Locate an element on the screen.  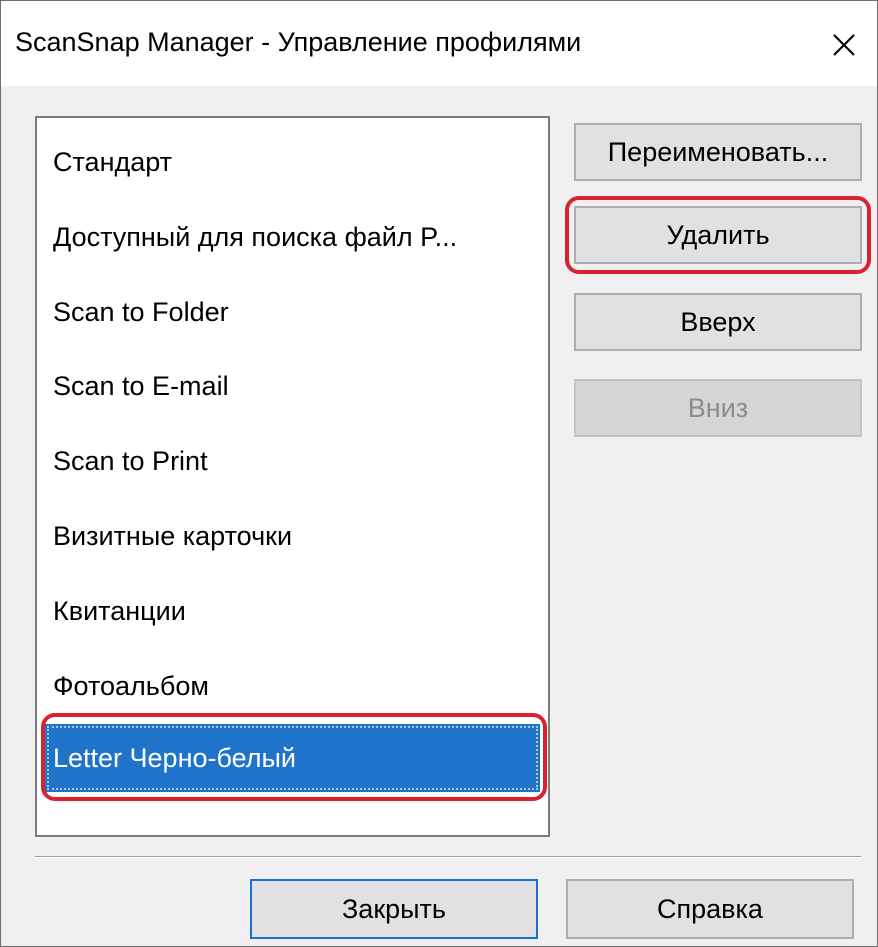
help-button: Справка is located at coordinates (710, 909).